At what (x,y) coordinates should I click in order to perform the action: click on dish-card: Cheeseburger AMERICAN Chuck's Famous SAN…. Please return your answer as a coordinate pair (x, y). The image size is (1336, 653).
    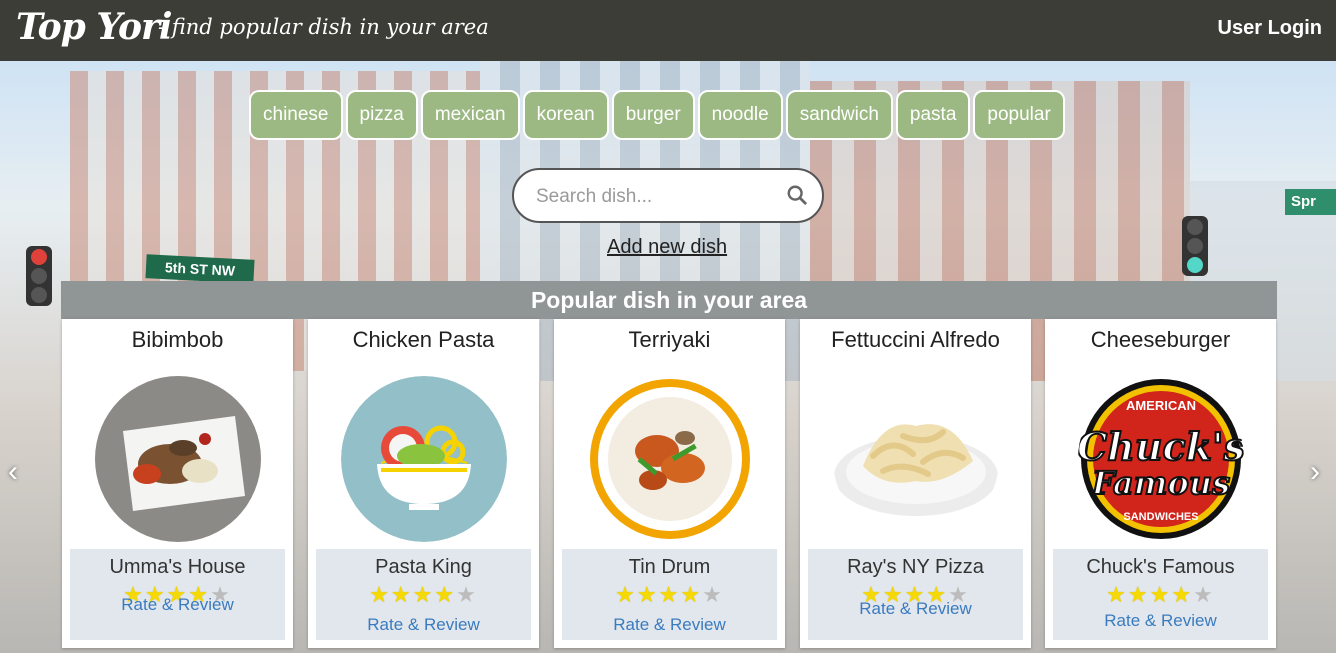
    Looking at the image, I should click on (1160, 483).